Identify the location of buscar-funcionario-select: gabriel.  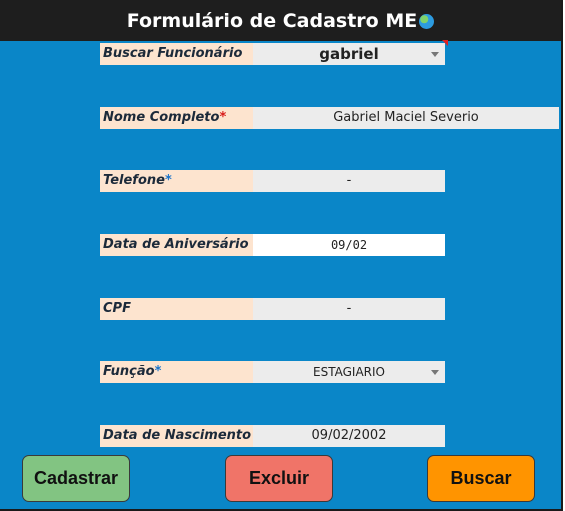
(350, 52).